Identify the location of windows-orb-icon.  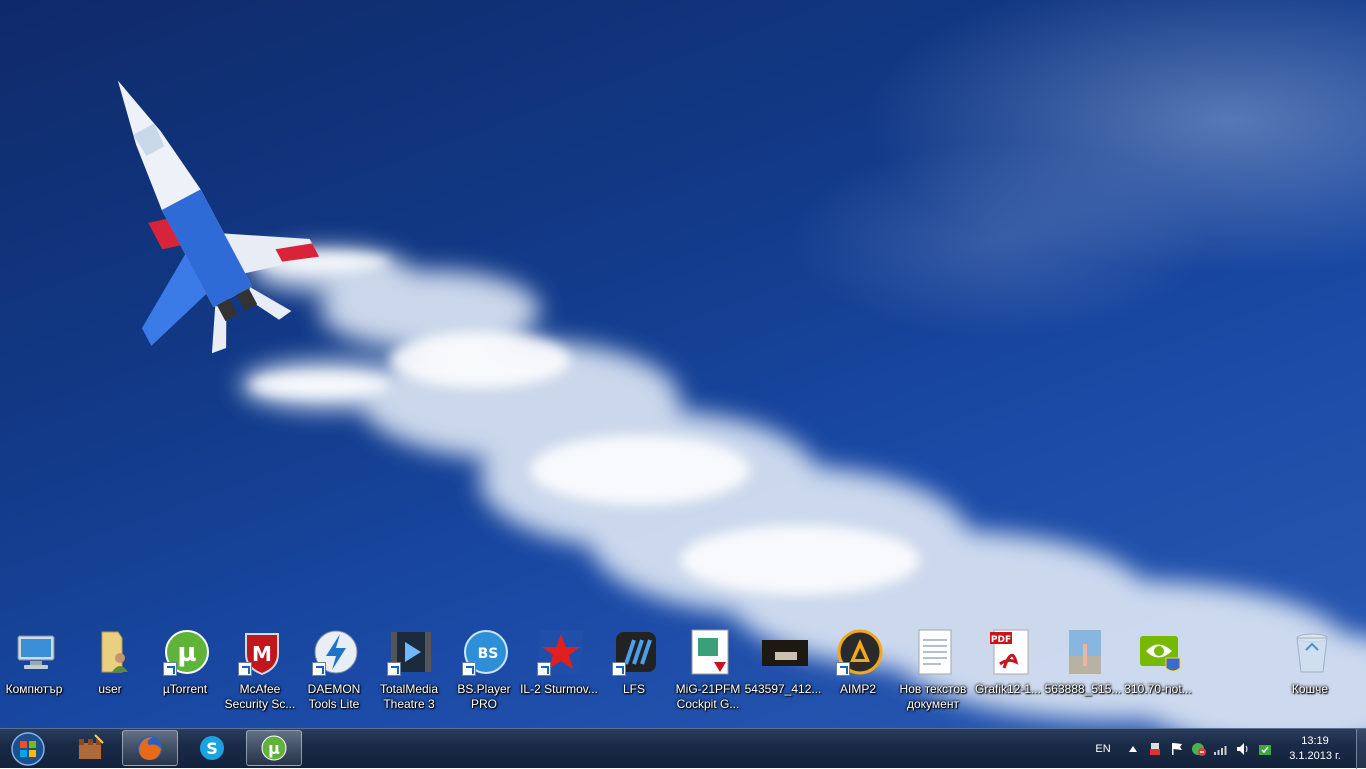
(28, 749).